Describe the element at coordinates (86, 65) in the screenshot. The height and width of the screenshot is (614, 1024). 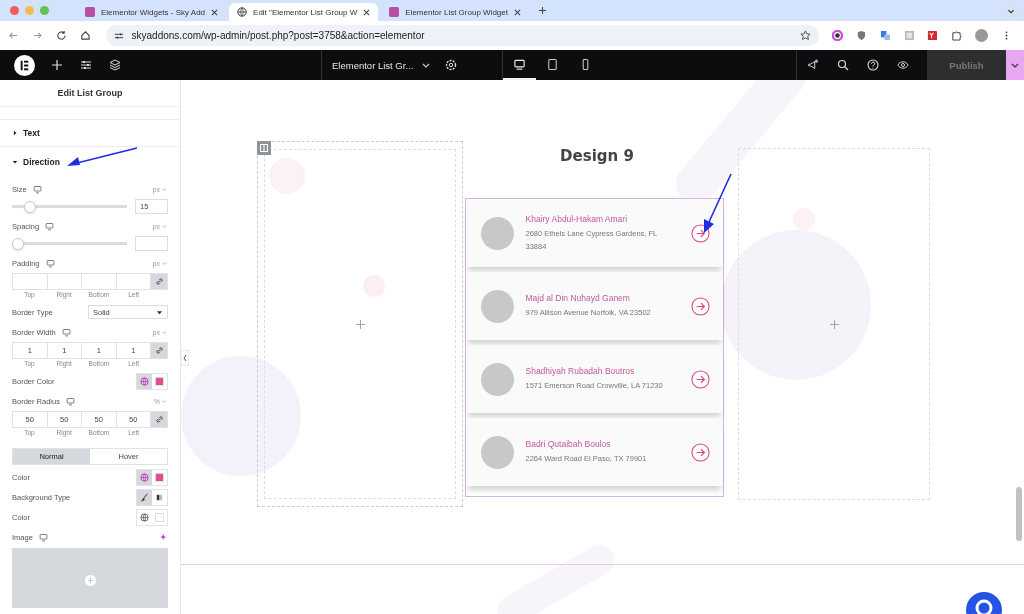
I see `settings-sliders-icon` at that location.